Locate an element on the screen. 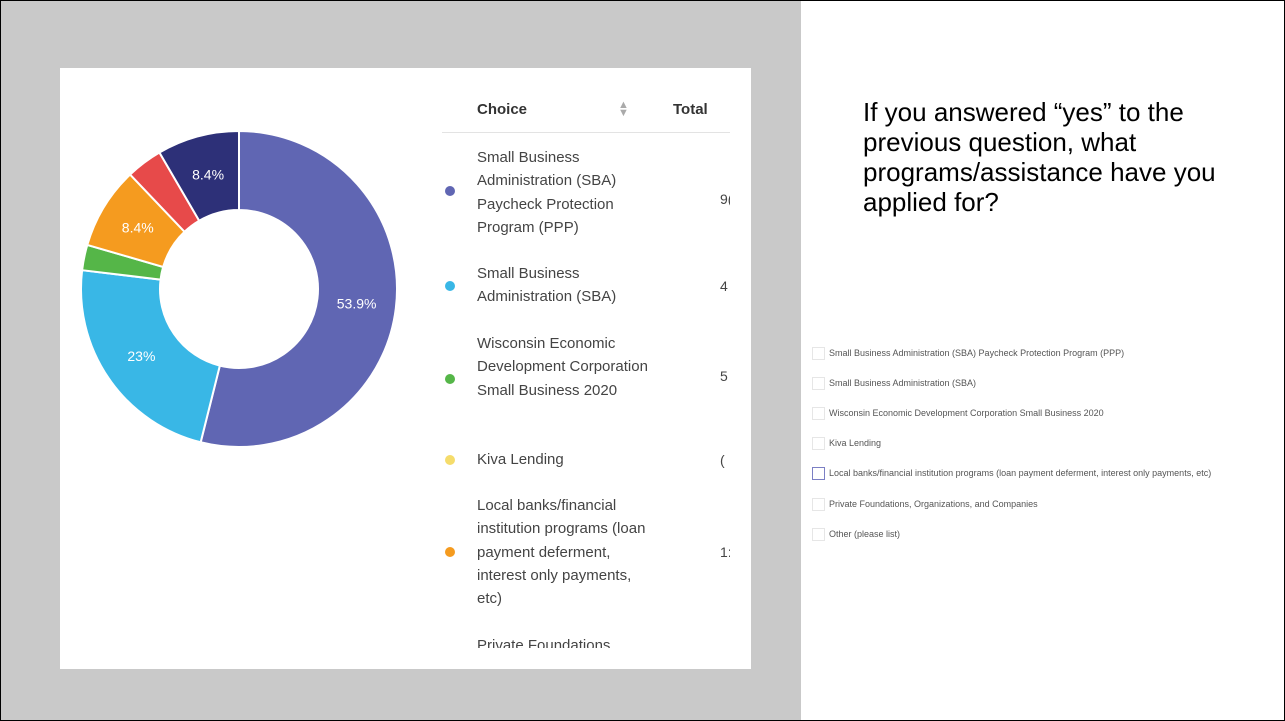 Image resolution: width=1285 pixels, height=721 pixels. checkbox-label: Small Business Administration (SBA) is located at coordinates (903, 383).